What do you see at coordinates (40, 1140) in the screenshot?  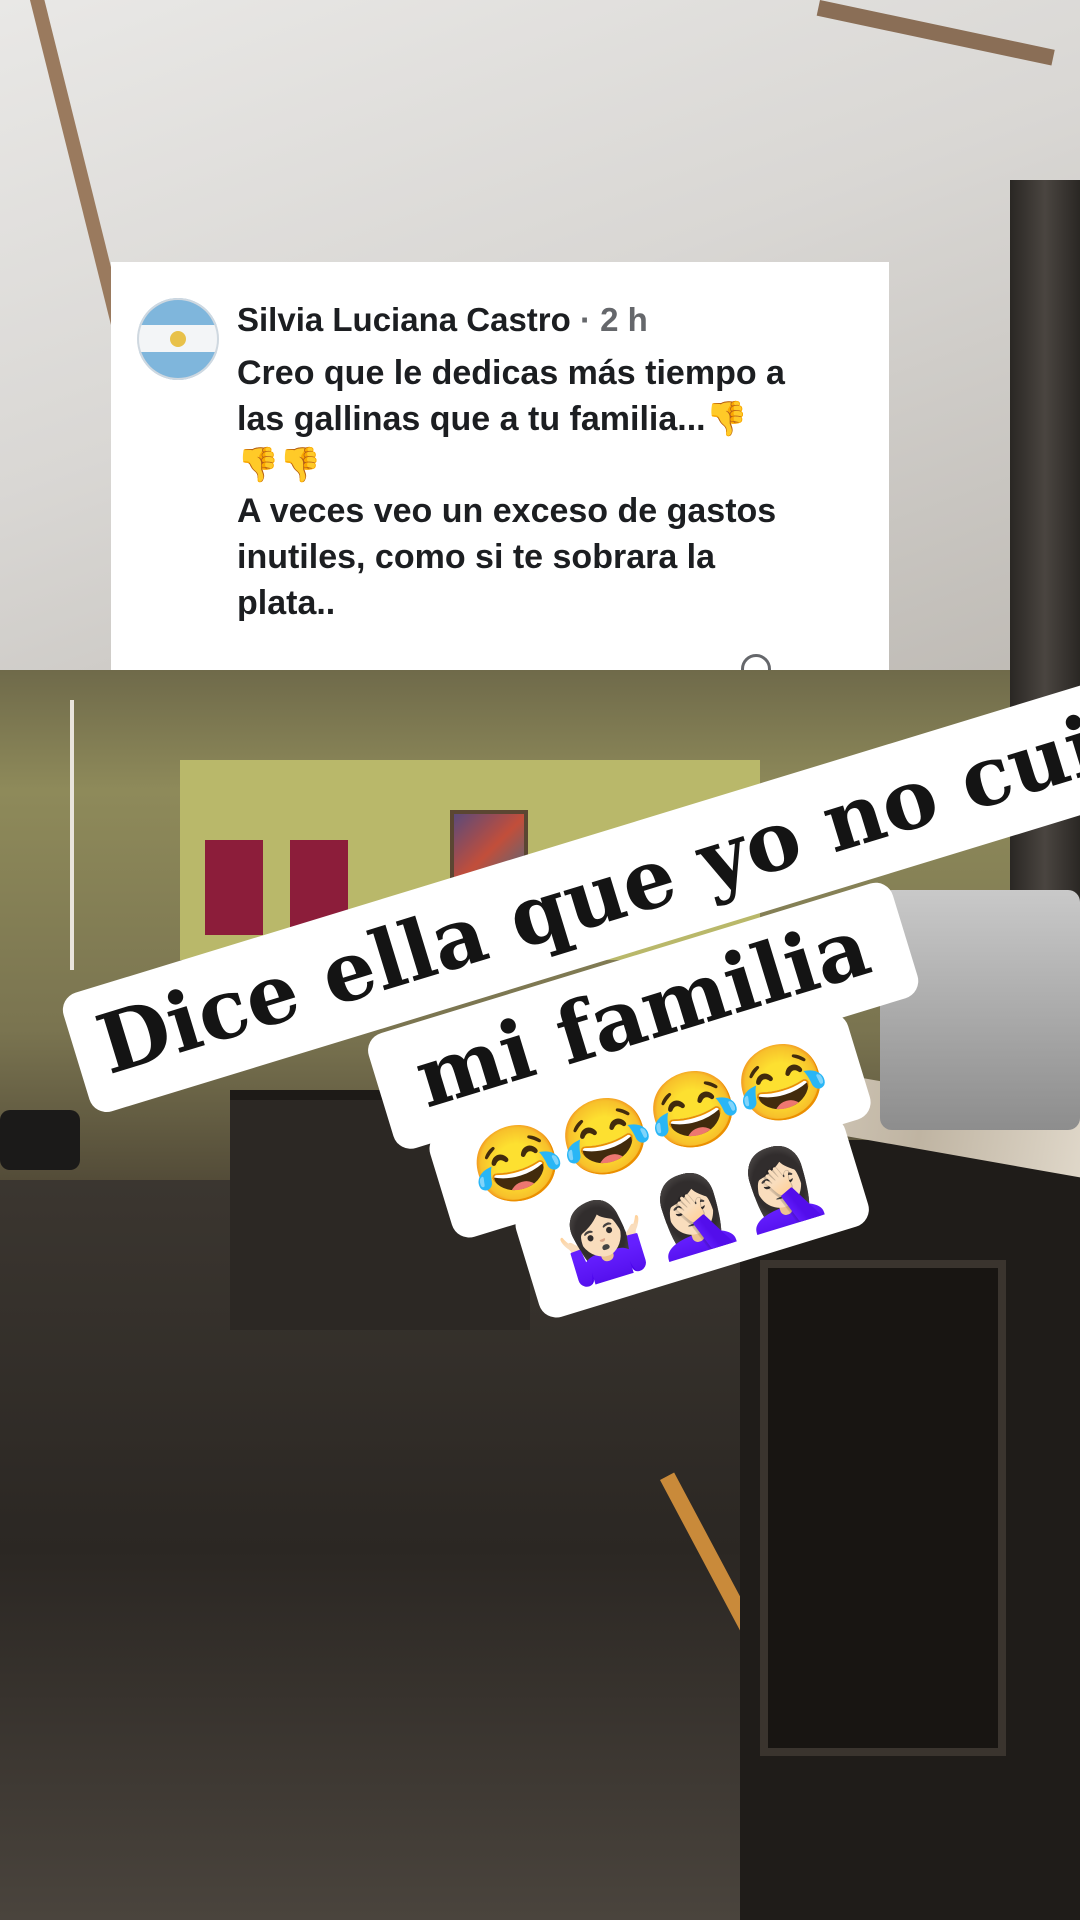 I see `background-stool` at bounding box center [40, 1140].